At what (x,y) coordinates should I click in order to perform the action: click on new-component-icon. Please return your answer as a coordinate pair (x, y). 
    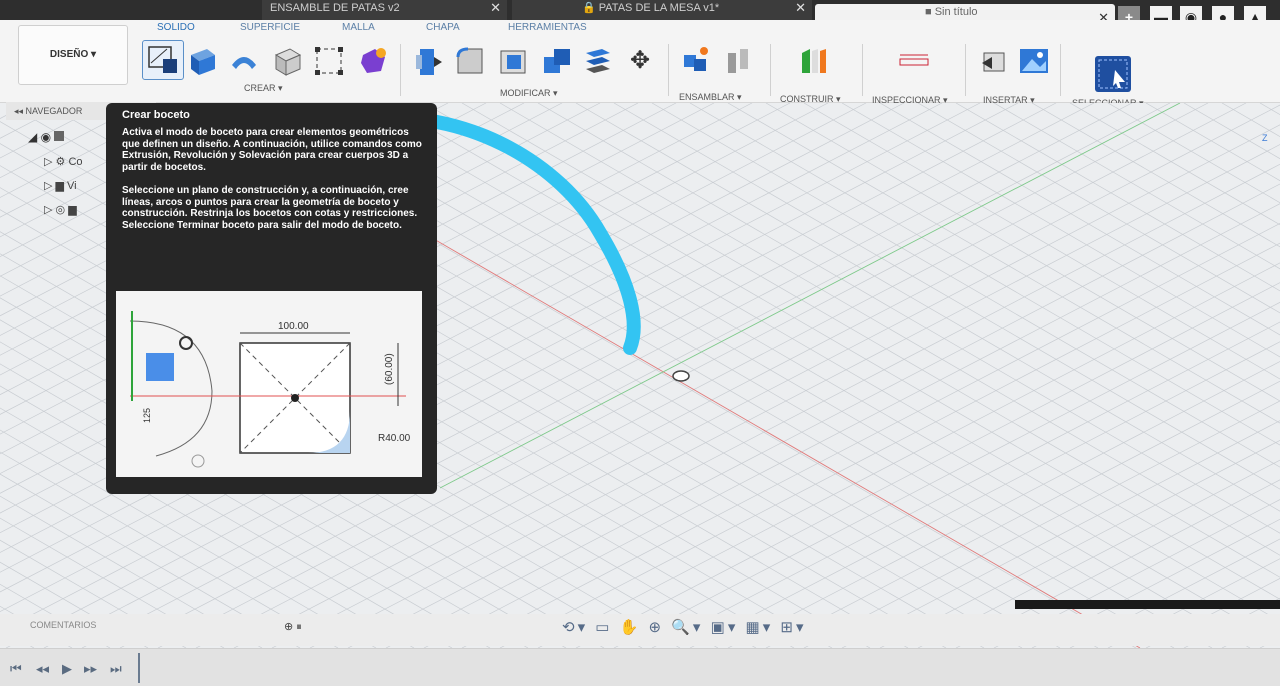
    Looking at the image, I should click on (696, 61).